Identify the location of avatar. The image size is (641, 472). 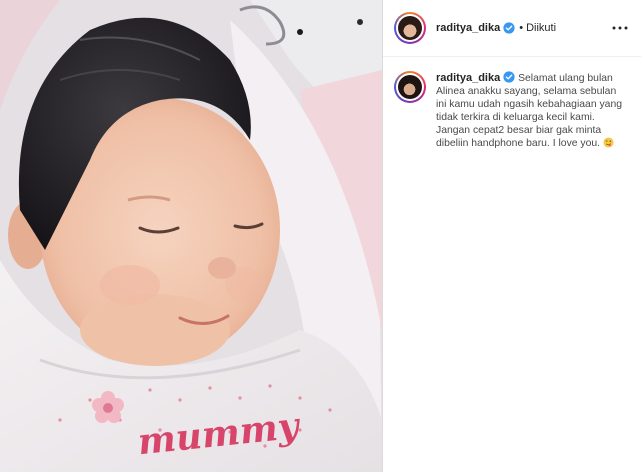
(410, 28).